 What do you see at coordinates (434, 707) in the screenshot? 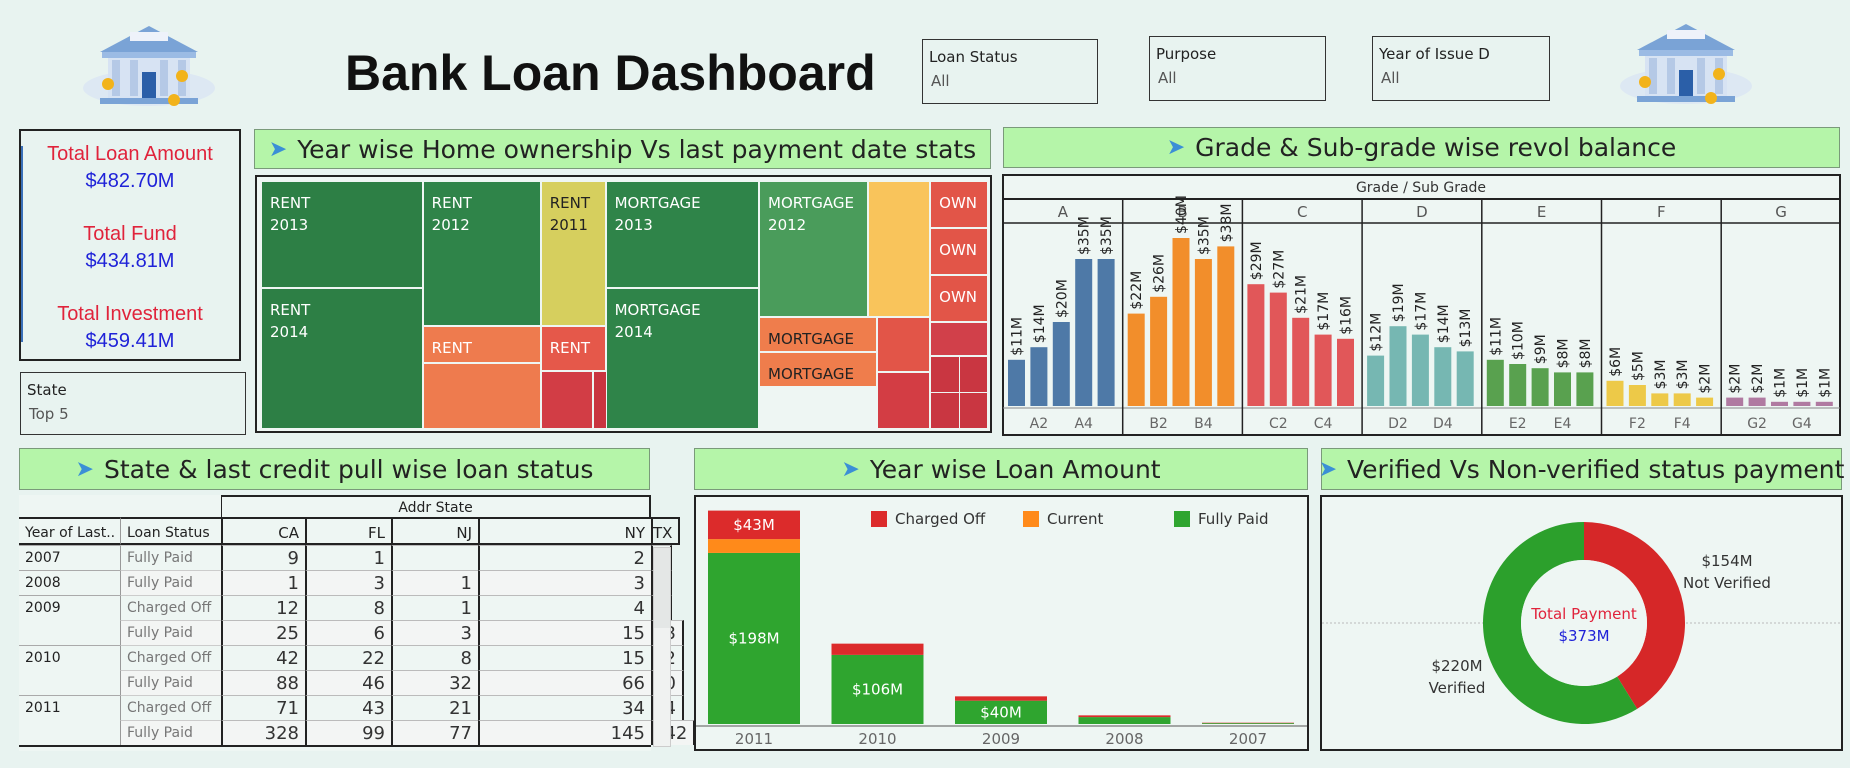
I see `table-value-cell: 21` at bounding box center [434, 707].